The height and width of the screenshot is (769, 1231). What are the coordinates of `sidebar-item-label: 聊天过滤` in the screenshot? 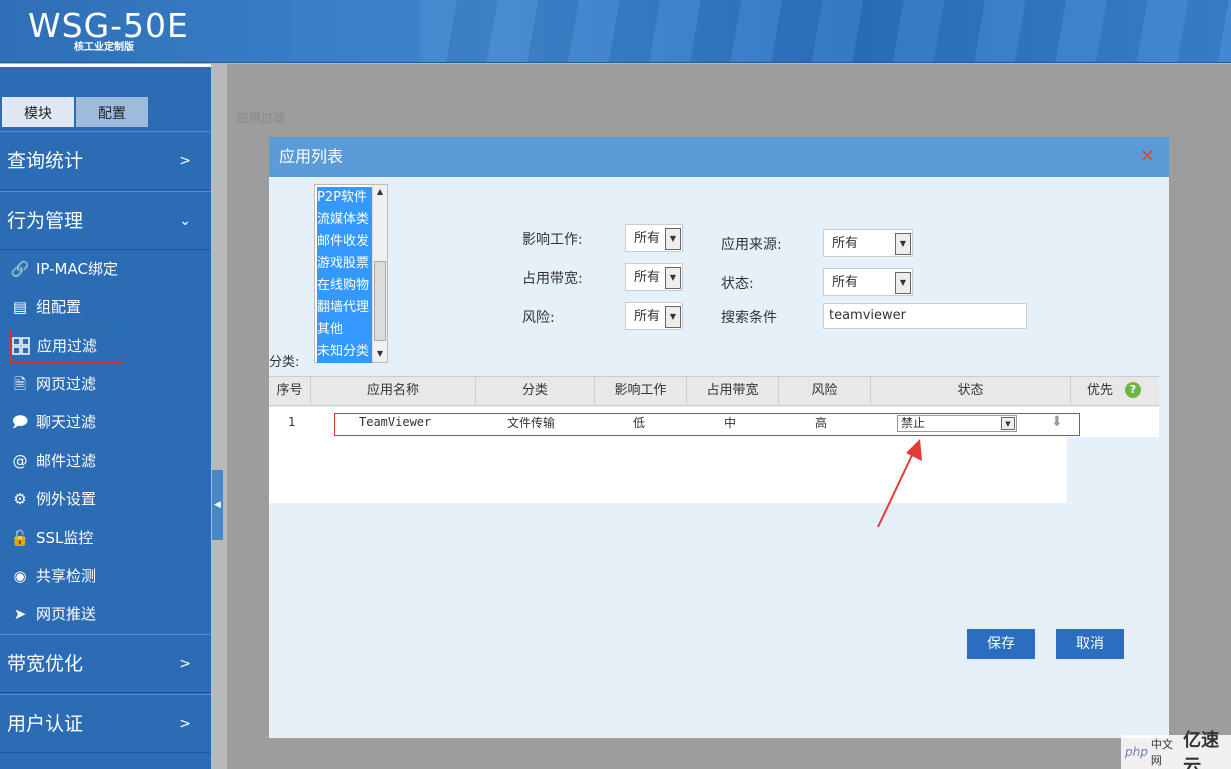 It's located at (66, 422).